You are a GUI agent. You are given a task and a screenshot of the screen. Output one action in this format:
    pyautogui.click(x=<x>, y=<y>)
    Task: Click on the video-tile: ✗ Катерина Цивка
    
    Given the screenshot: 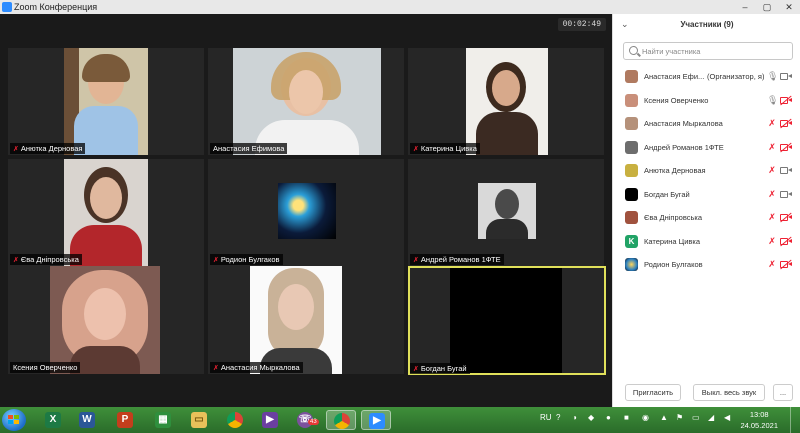 What is the action you would take?
    pyautogui.click(x=506, y=101)
    